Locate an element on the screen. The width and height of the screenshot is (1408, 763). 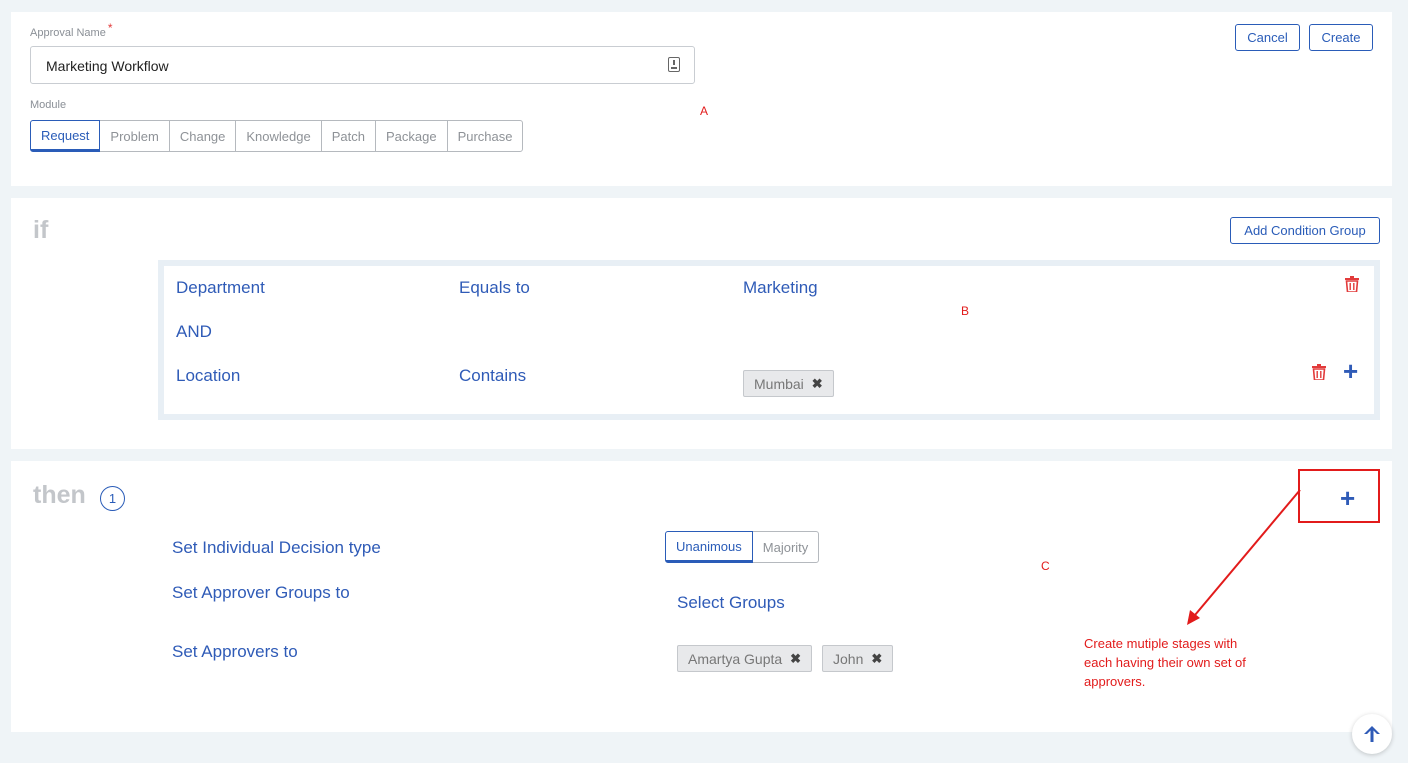
select-groups-dropdown: Select Groups is located at coordinates (731, 603).